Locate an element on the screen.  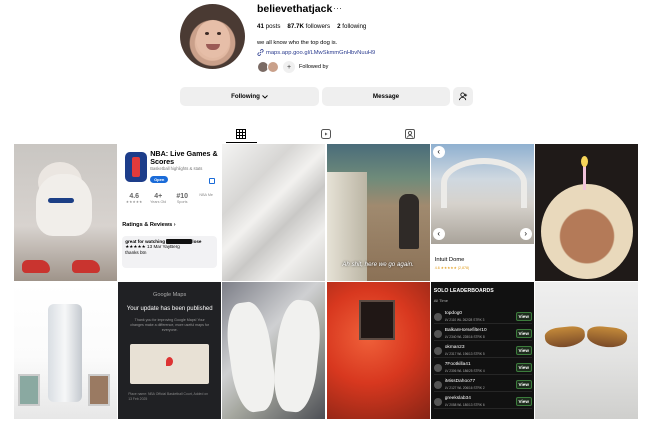
app-meta-item: 4+ Years Old is located at coordinates (158, 198).